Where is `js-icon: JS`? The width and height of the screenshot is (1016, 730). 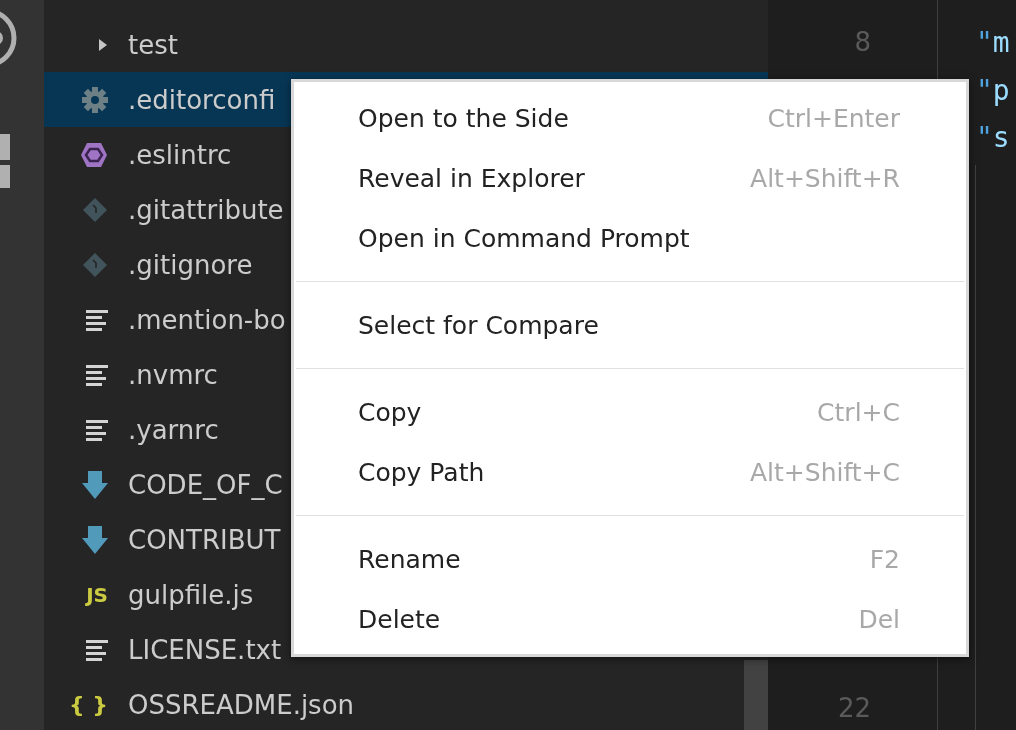
js-icon: JS is located at coordinates (97, 594).